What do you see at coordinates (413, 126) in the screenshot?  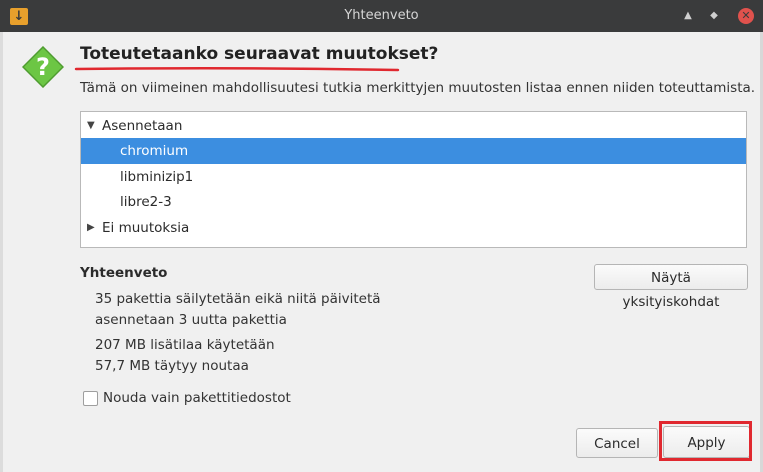 I see `tree-group-install: ▼ Asennetaan` at bounding box center [413, 126].